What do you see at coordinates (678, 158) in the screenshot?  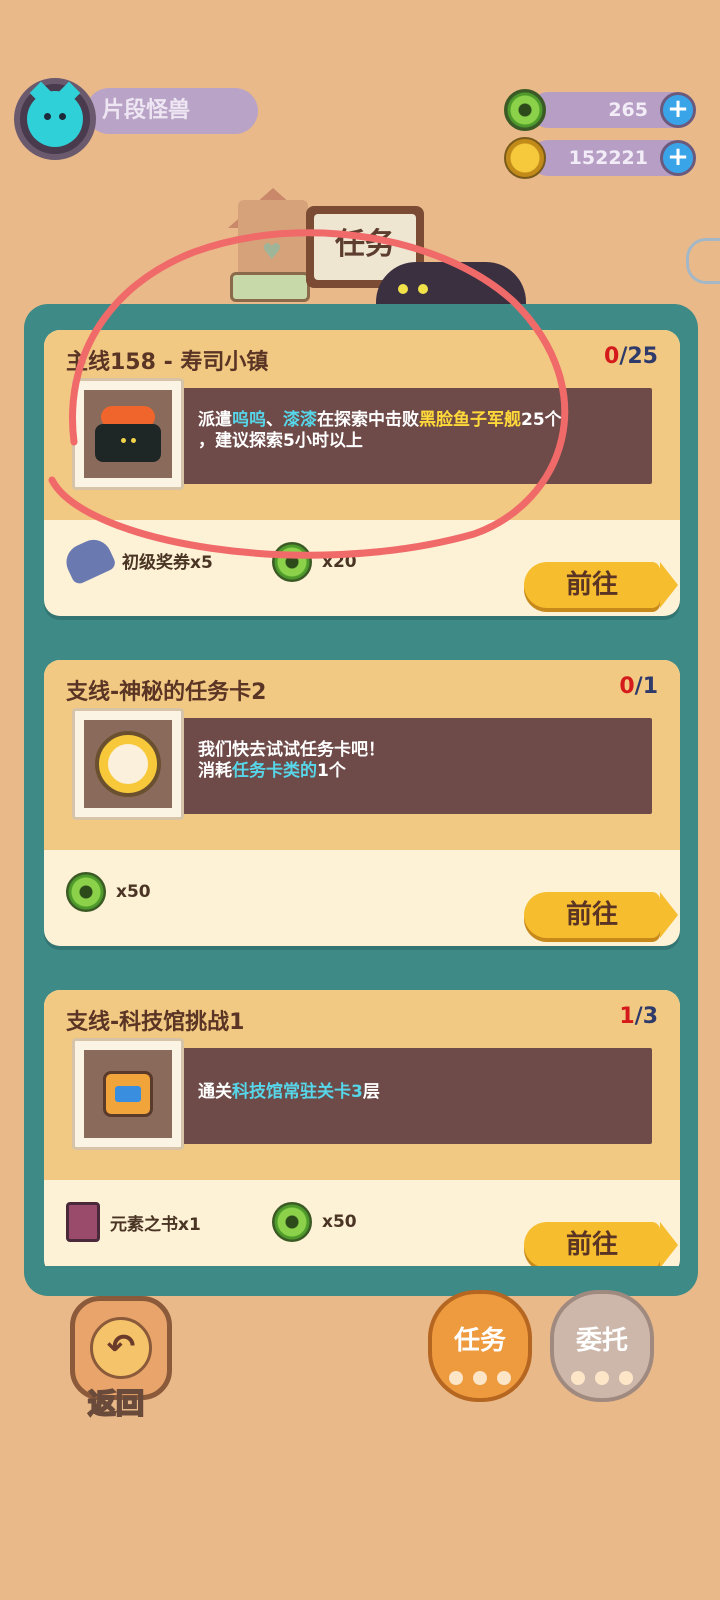 I see `add-gold-coin-button: +` at bounding box center [678, 158].